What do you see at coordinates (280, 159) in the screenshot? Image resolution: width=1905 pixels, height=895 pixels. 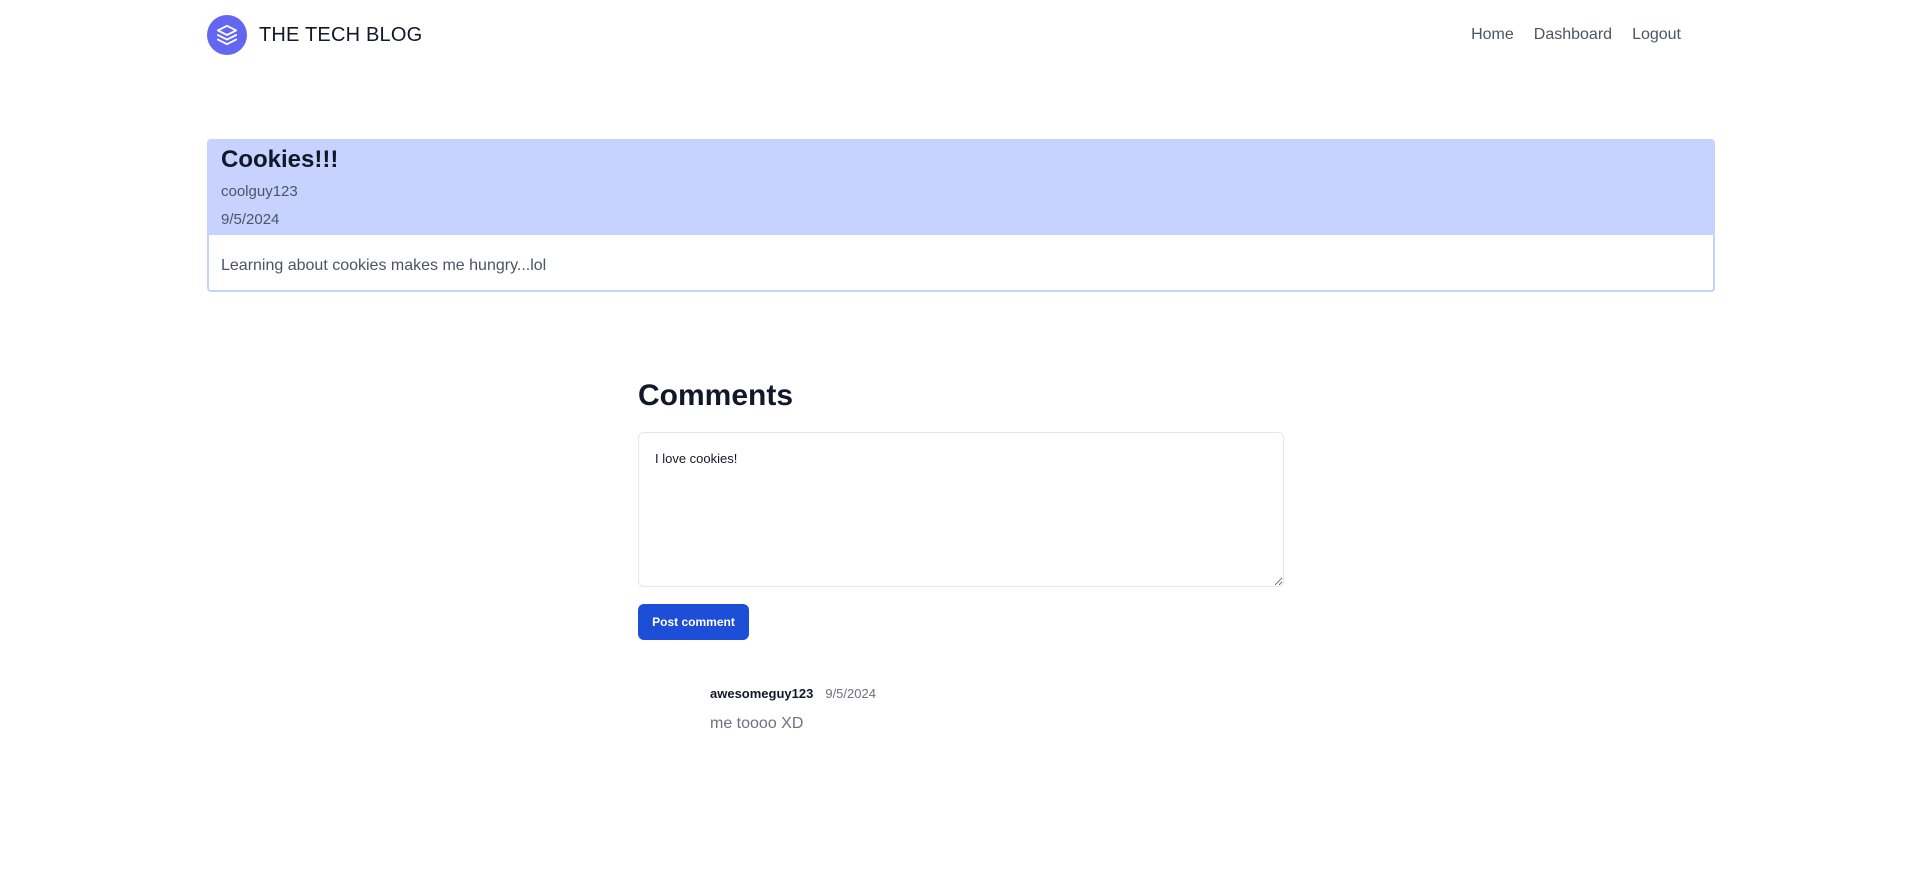 I see `post-title: Cookies!!!` at bounding box center [280, 159].